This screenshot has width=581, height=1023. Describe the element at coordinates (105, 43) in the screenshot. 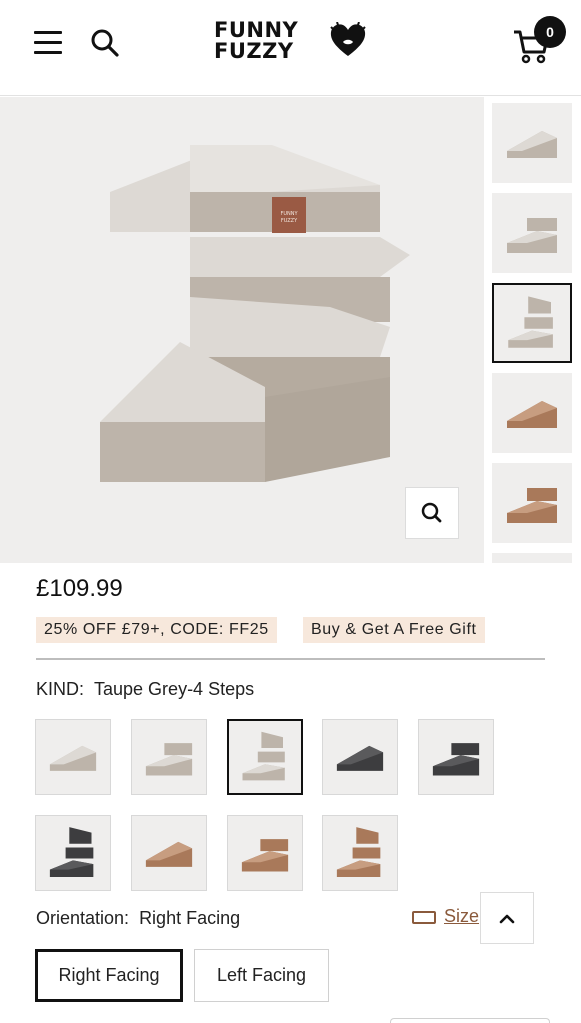

I see `search-icon` at that location.